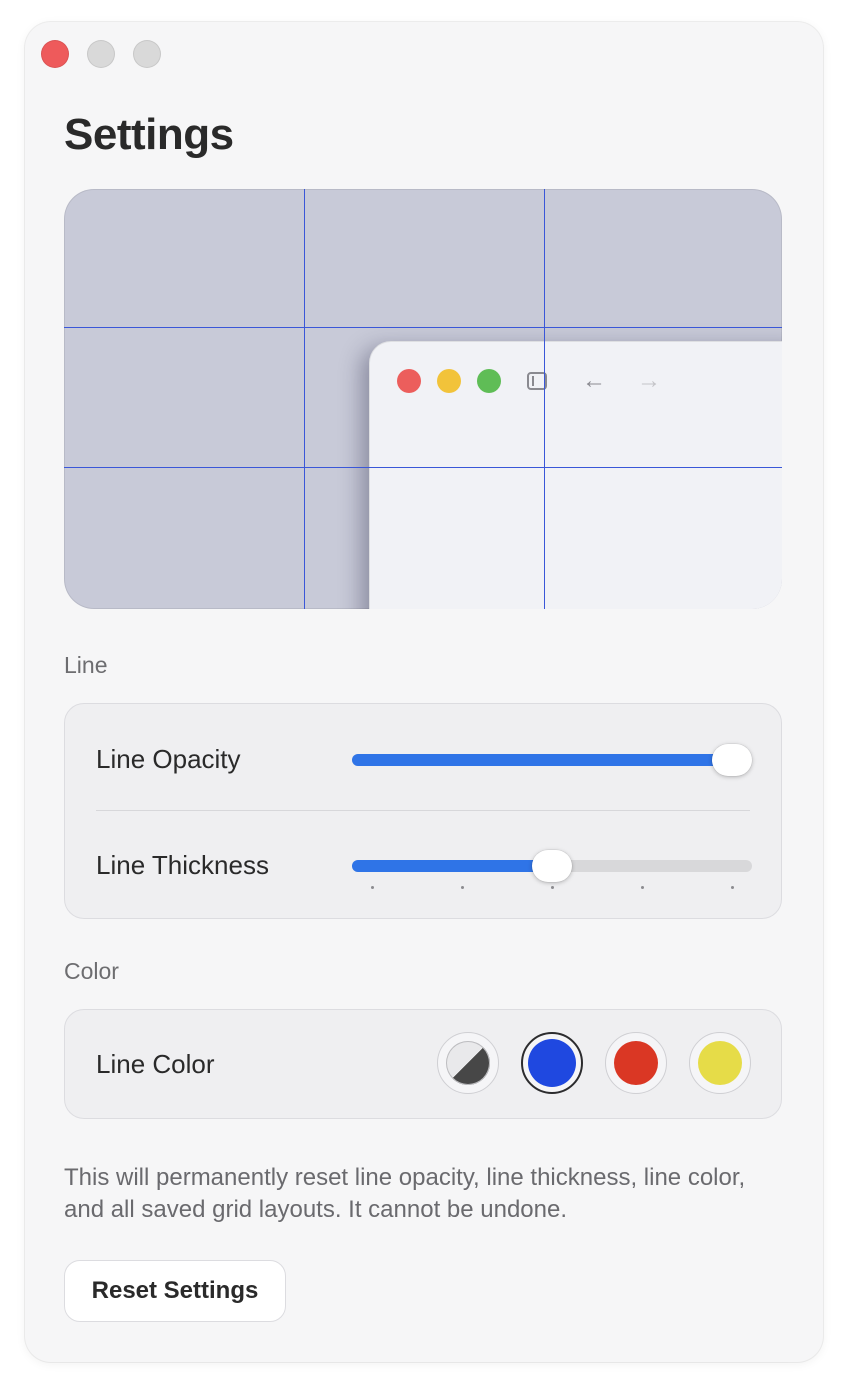 The width and height of the screenshot is (850, 1390). What do you see at coordinates (55, 54) in the screenshot?
I see `close-button` at bounding box center [55, 54].